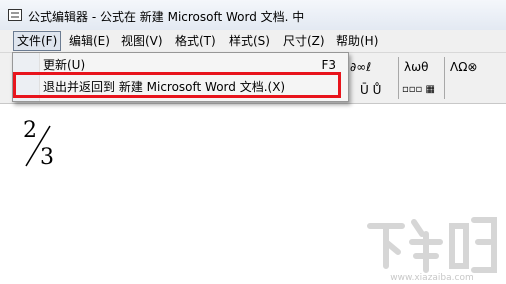 This screenshot has width=506, height=284. Describe the element at coordinates (370, 90) in the screenshot. I see `accent-templates-button: Ū Ů` at that location.